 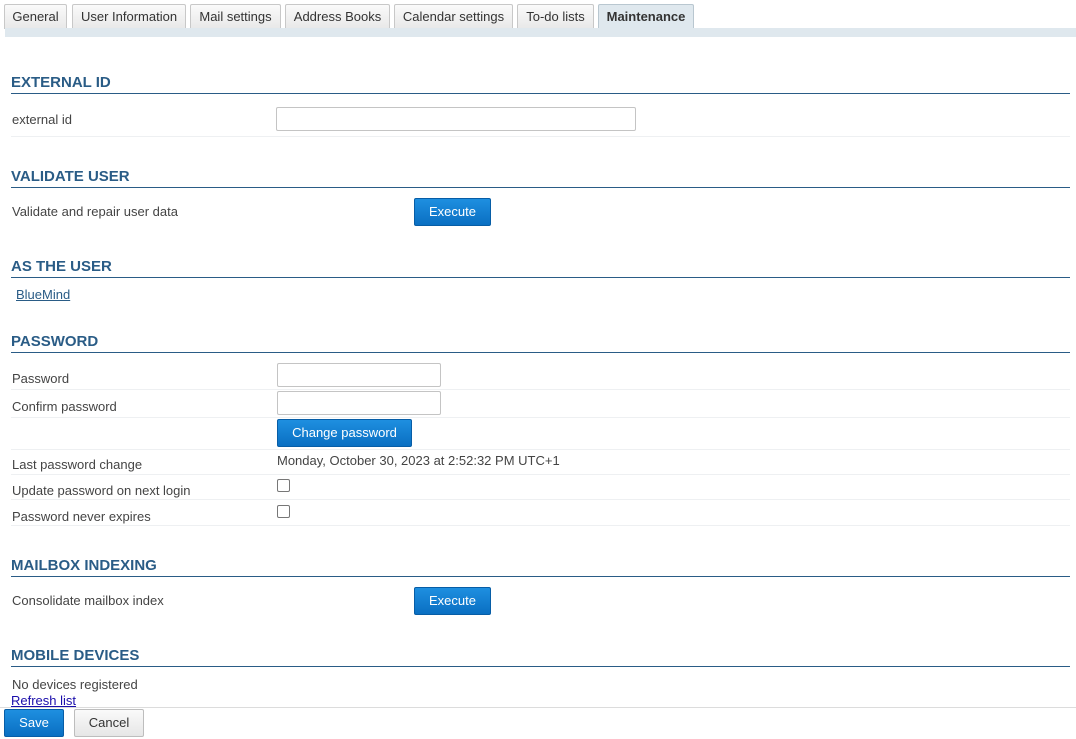 What do you see at coordinates (540, 567) in the screenshot?
I see `section-title-mailbox-indexing: MAILBOX INDEXING` at bounding box center [540, 567].